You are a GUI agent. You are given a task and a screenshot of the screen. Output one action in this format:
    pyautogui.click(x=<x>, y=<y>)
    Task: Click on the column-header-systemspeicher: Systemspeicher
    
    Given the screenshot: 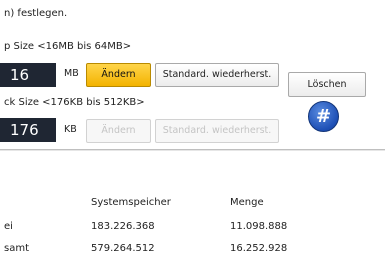 What is the action you would take?
    pyautogui.click(x=131, y=202)
    